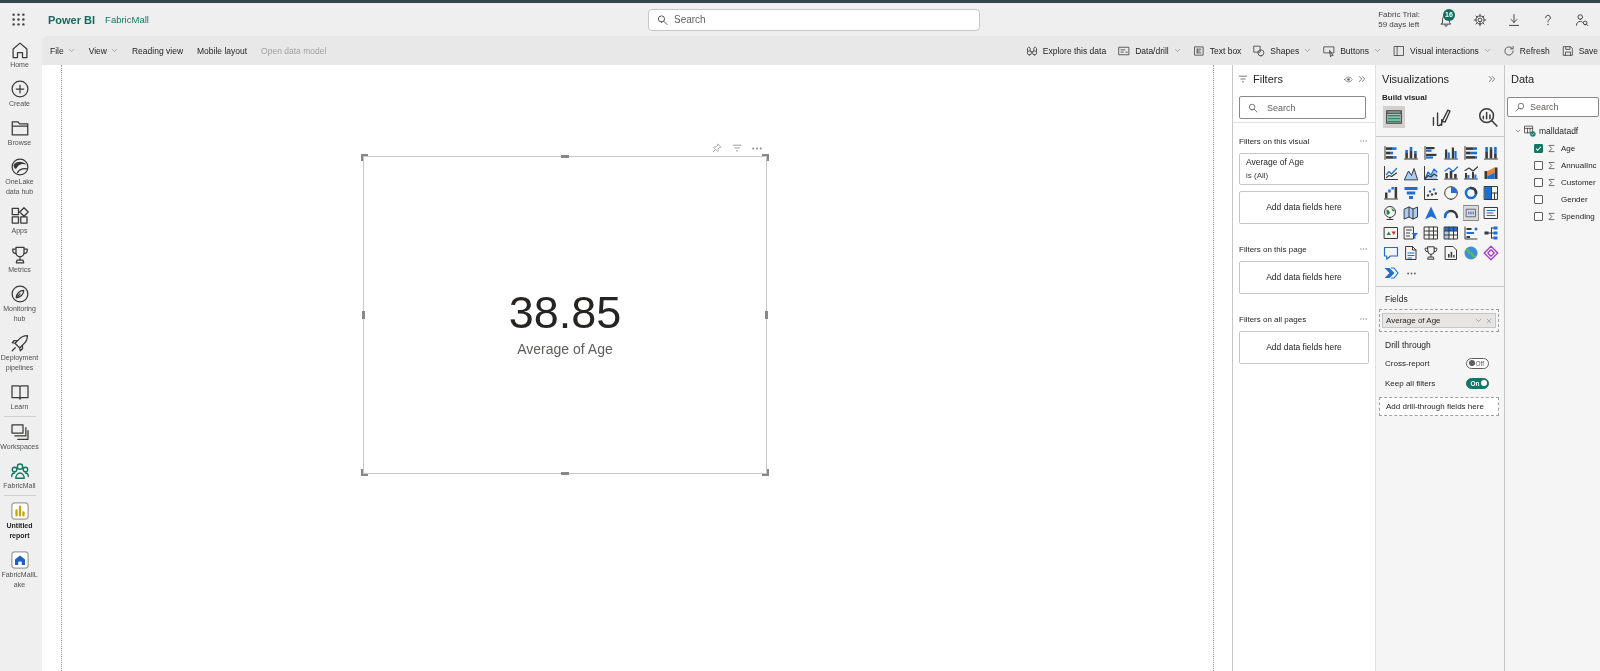  Describe the element at coordinates (1391, 273) in the screenshot. I see `chevrons-icon` at that location.